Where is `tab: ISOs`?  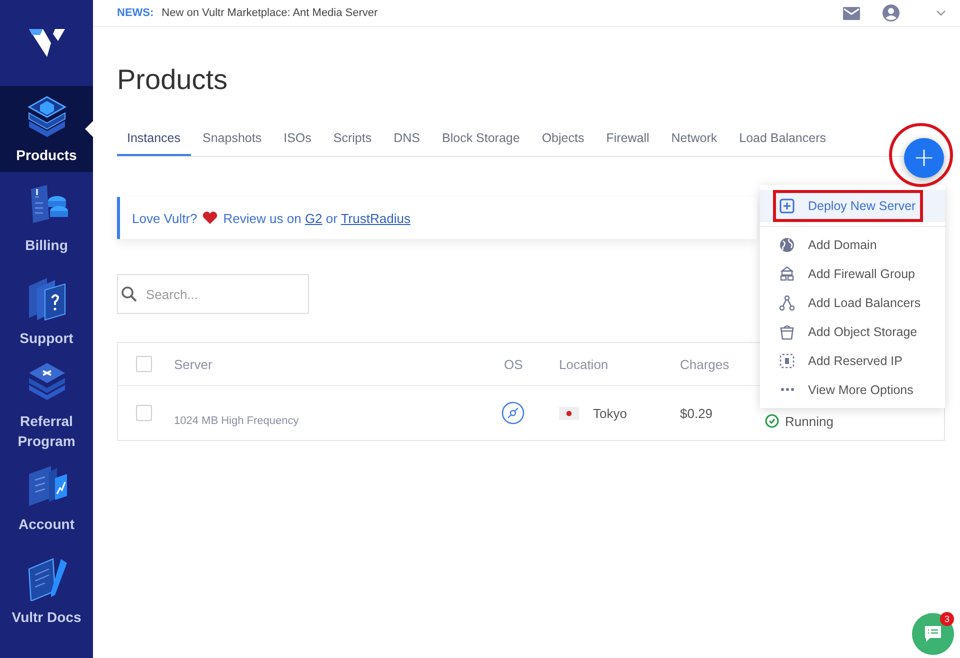 tab: ISOs is located at coordinates (298, 139).